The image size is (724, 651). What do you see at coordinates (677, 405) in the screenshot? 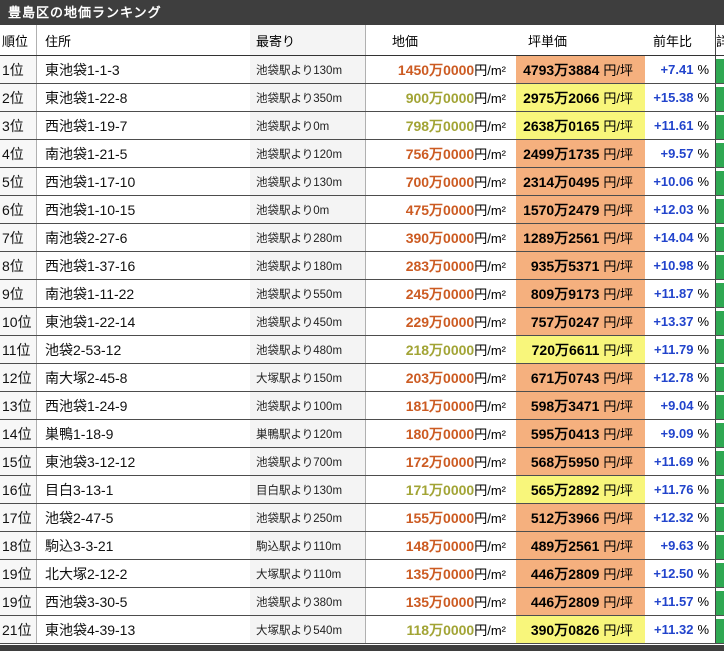
I see `yoy-value: +9.04` at bounding box center [677, 405].